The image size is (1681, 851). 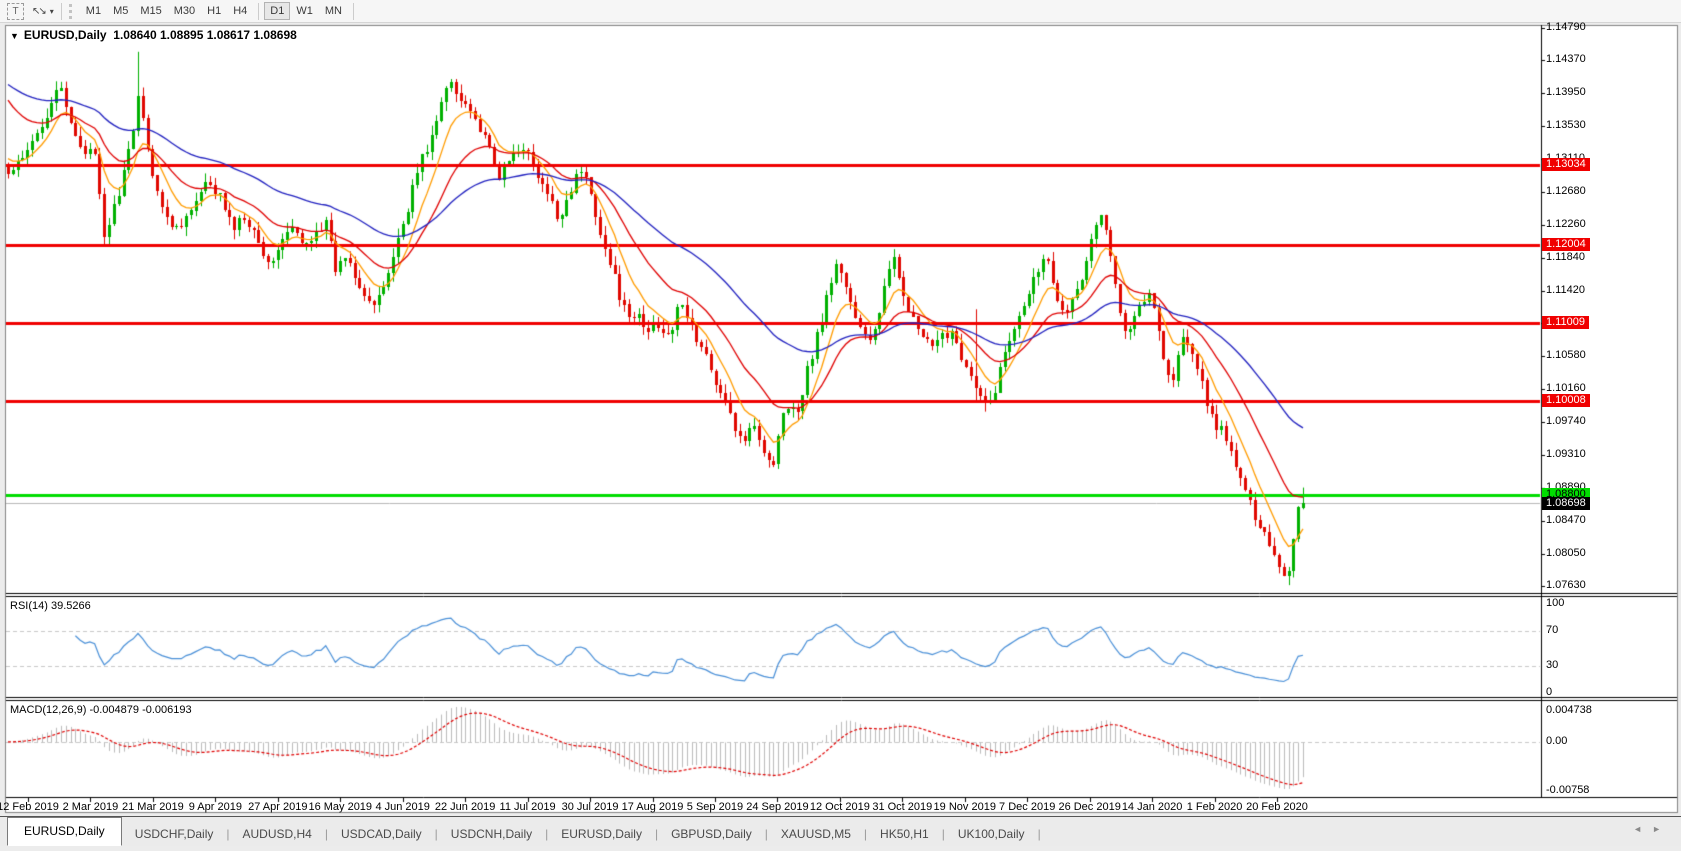 What do you see at coordinates (101, 710) in the screenshot?
I see `macd-indicator-label: MACD(12,26,9) -0.004879 -0.006193` at bounding box center [101, 710].